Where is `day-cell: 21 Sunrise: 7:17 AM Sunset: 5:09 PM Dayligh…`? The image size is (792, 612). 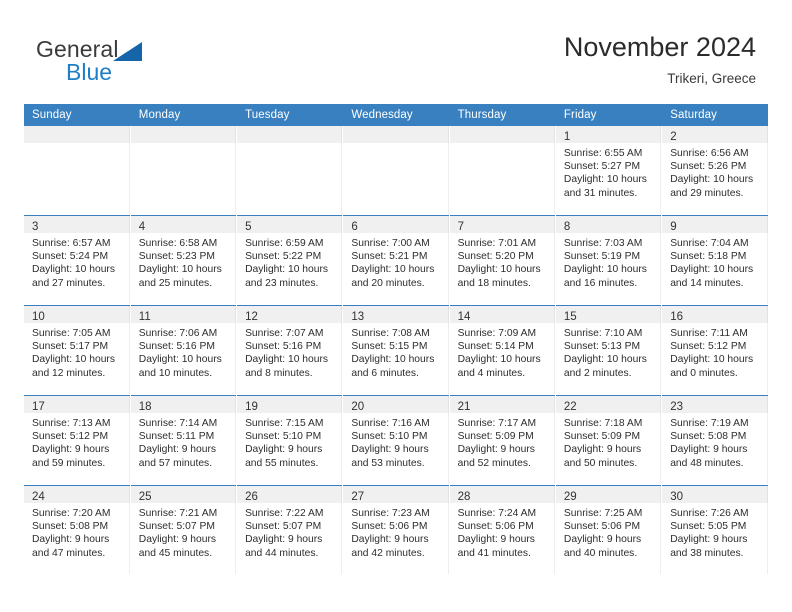 day-cell: 21 Sunrise: 7:17 AM Sunset: 5:09 PM Dayligh… is located at coordinates (502, 440).